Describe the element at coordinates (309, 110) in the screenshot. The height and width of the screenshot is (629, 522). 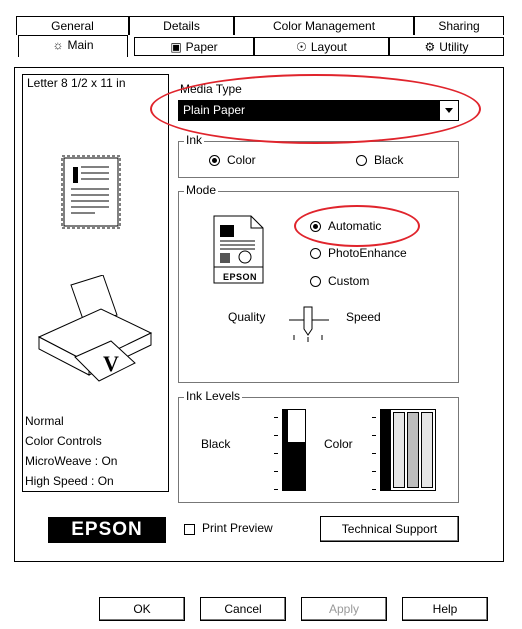
I see `media-type-value: Plain Paper` at that location.